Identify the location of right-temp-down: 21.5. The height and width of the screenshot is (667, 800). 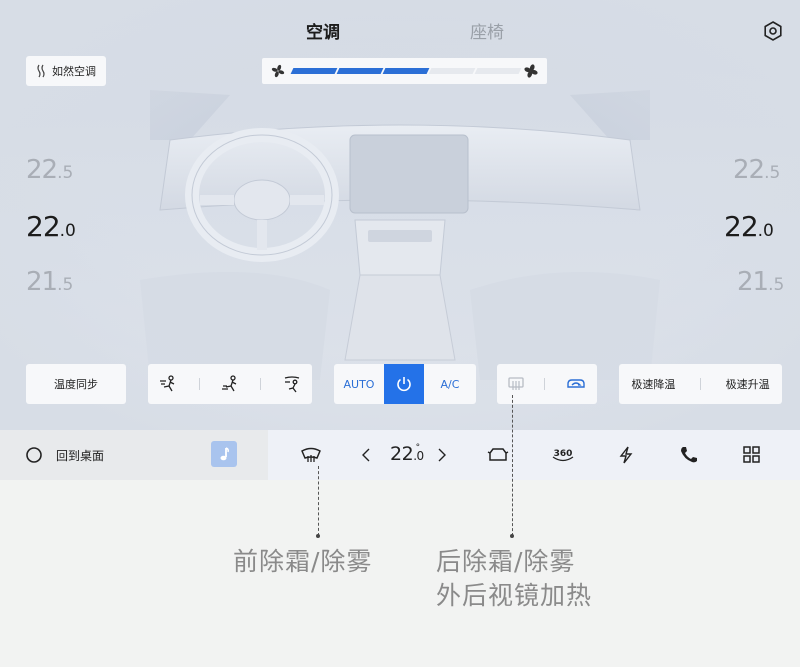
(760, 282).